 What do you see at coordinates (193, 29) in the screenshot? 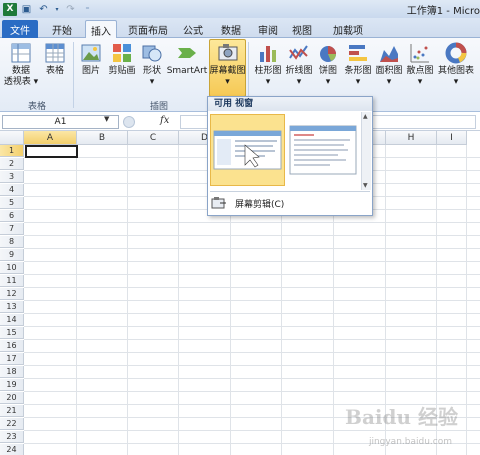
I see `tab-formulas: 公式` at bounding box center [193, 29].